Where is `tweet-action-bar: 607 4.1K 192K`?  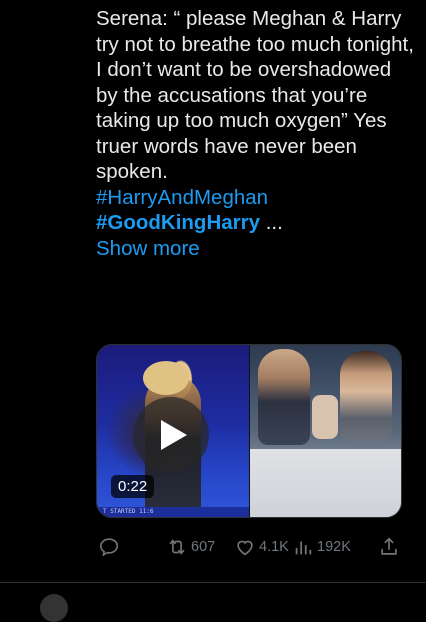 tweet-action-bar: 607 4.1K 192K is located at coordinates (251, 547).